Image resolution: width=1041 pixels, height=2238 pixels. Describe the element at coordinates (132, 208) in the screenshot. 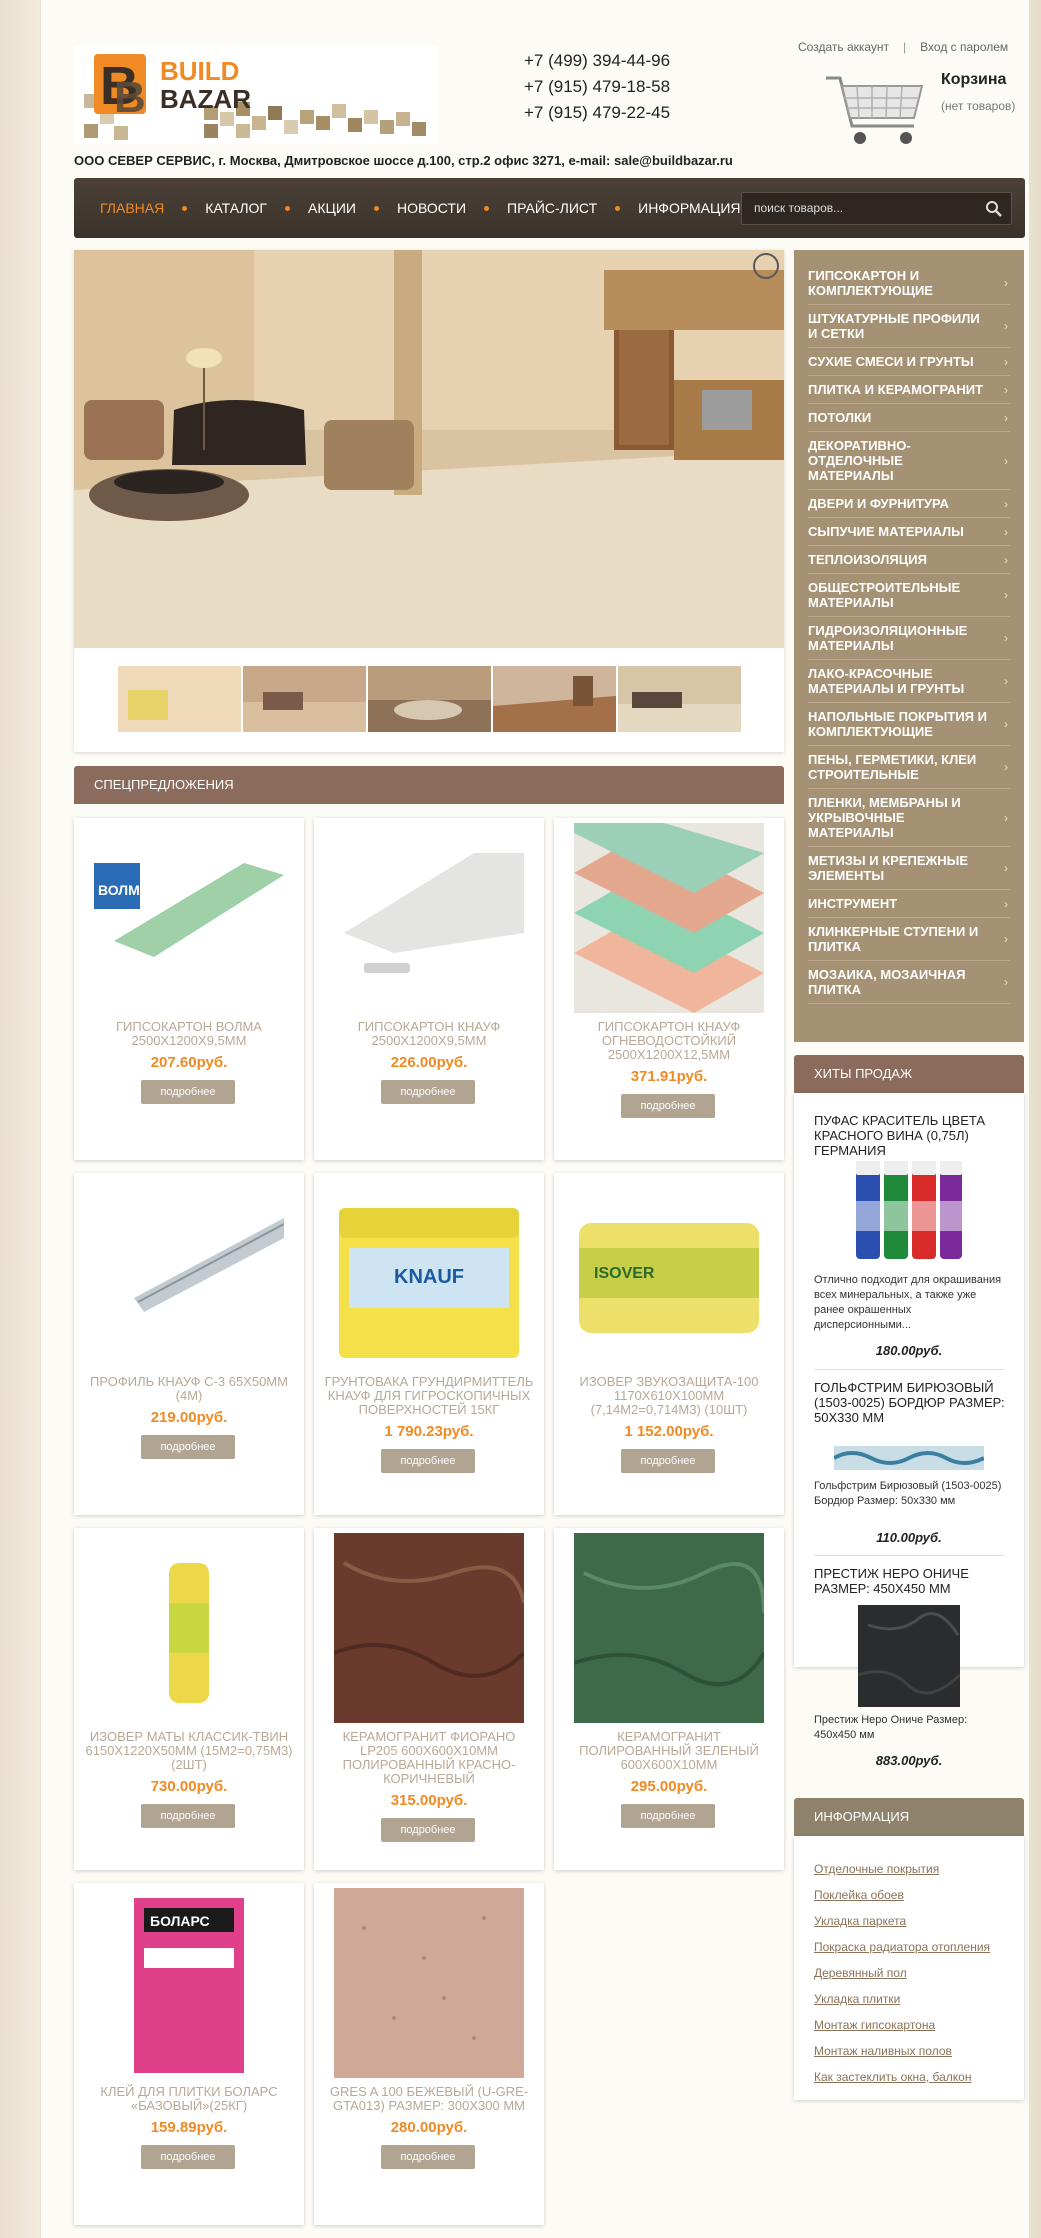

I see `nav-home: ГЛАВНАЯ` at that location.